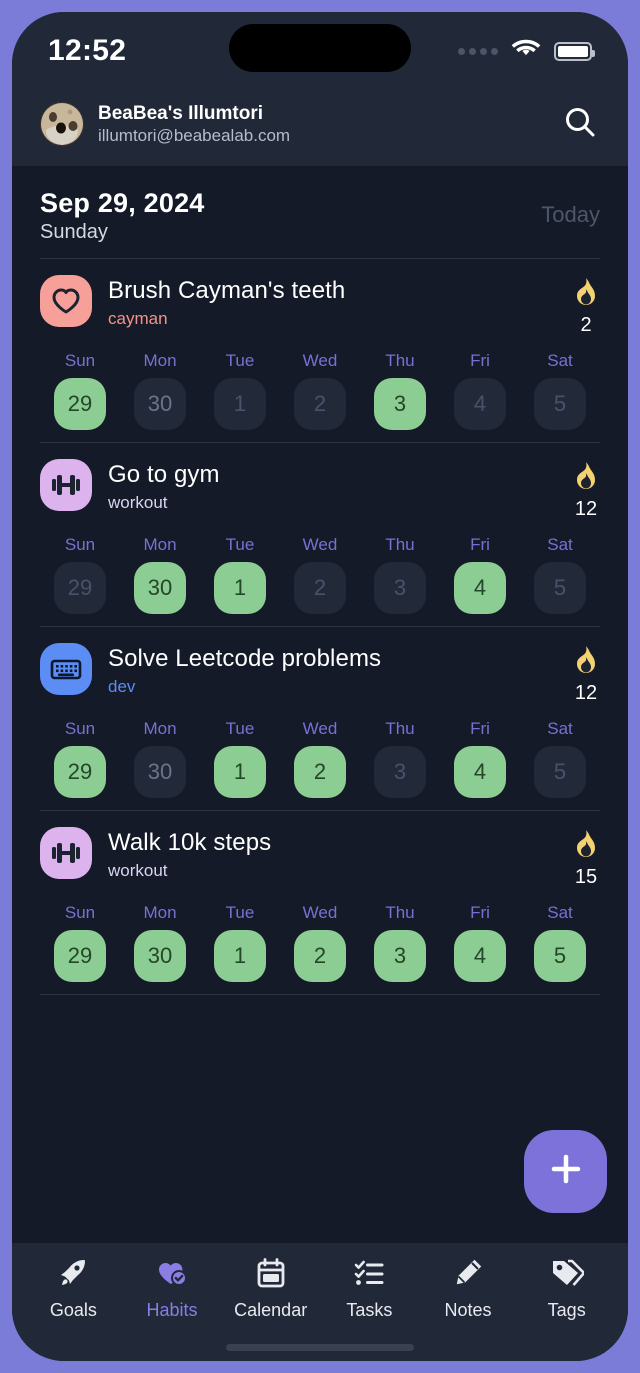 The image size is (640, 1373). What do you see at coordinates (66, 301) in the screenshot?
I see `heart-icon` at bounding box center [66, 301].